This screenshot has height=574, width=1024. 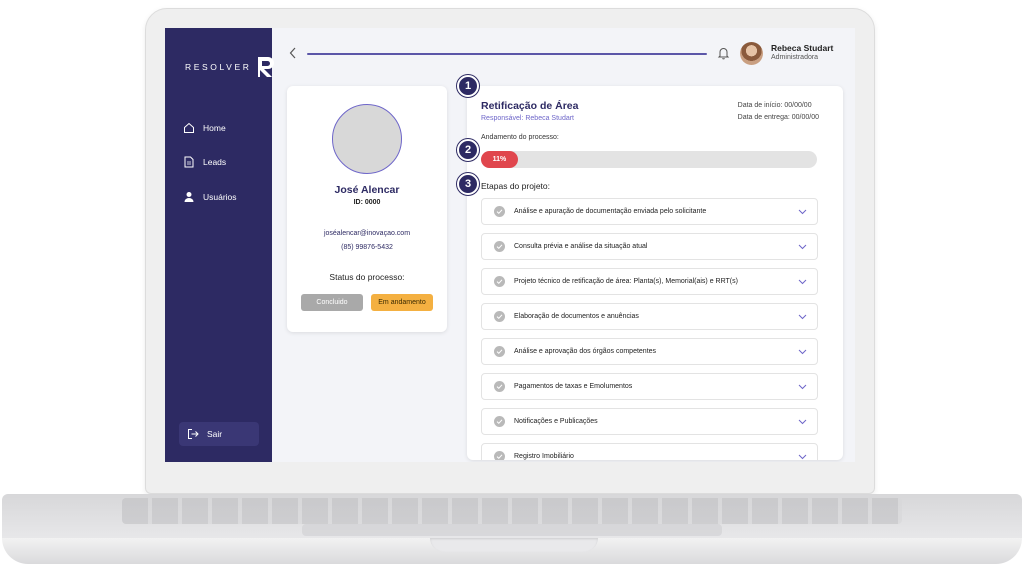 I want to click on sidebar-item-usuarios: Usuários, so click(x=210, y=197).